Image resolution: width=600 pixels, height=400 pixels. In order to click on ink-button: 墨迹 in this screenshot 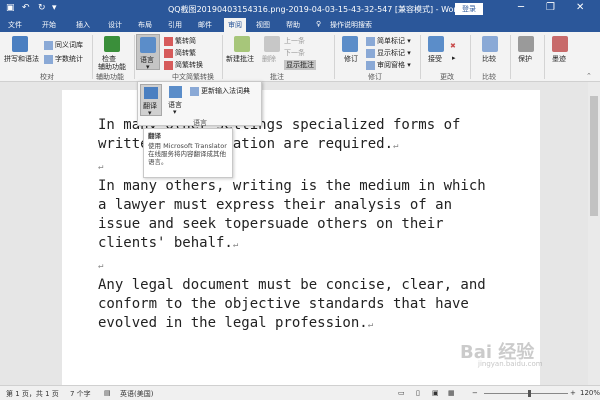, I will do `click(559, 59)`.